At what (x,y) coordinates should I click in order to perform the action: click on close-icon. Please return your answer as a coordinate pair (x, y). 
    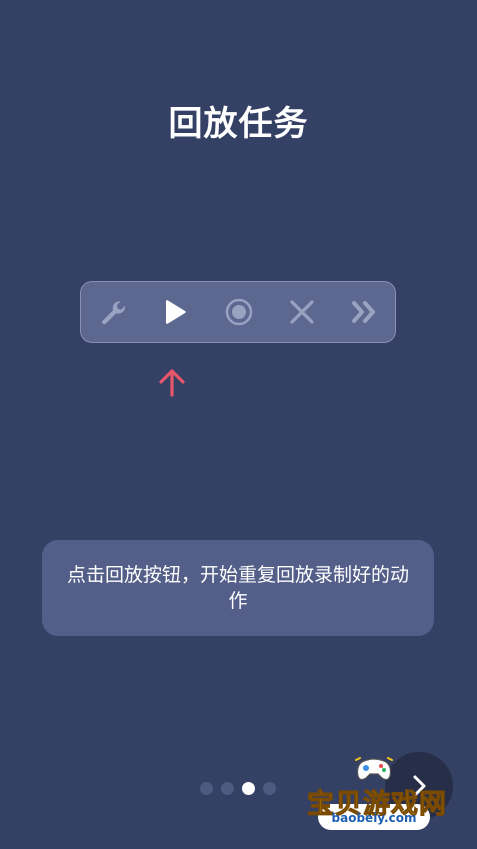
    Looking at the image, I should click on (302, 312).